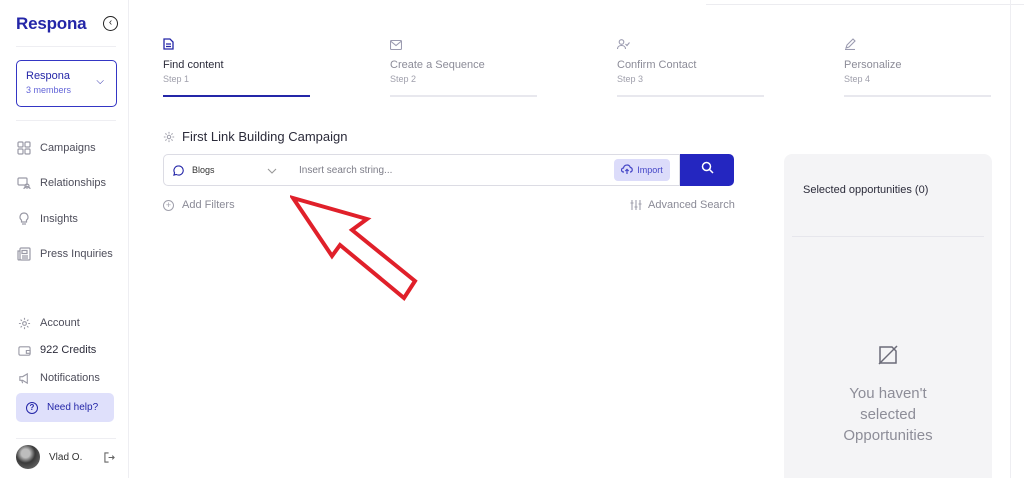  Describe the element at coordinates (24, 219) in the screenshot. I see `lightbulb-icon` at that location.